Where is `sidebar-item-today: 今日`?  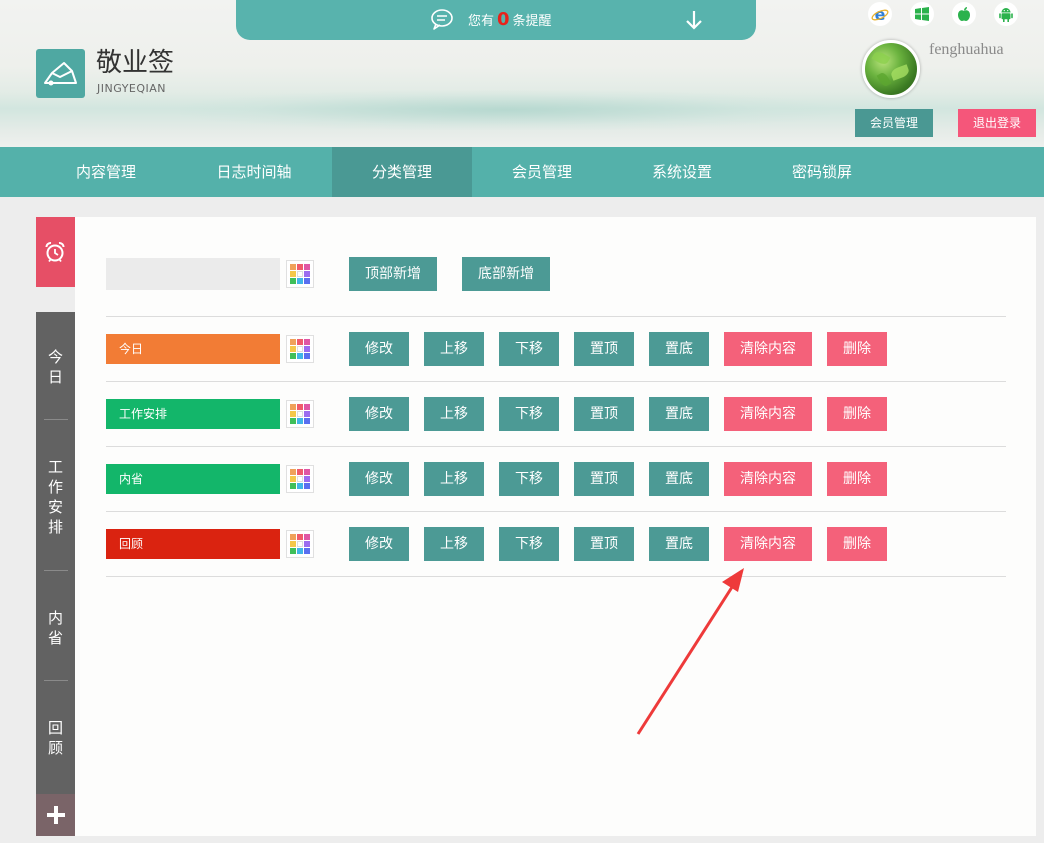 sidebar-item-today: 今日 is located at coordinates (55, 367).